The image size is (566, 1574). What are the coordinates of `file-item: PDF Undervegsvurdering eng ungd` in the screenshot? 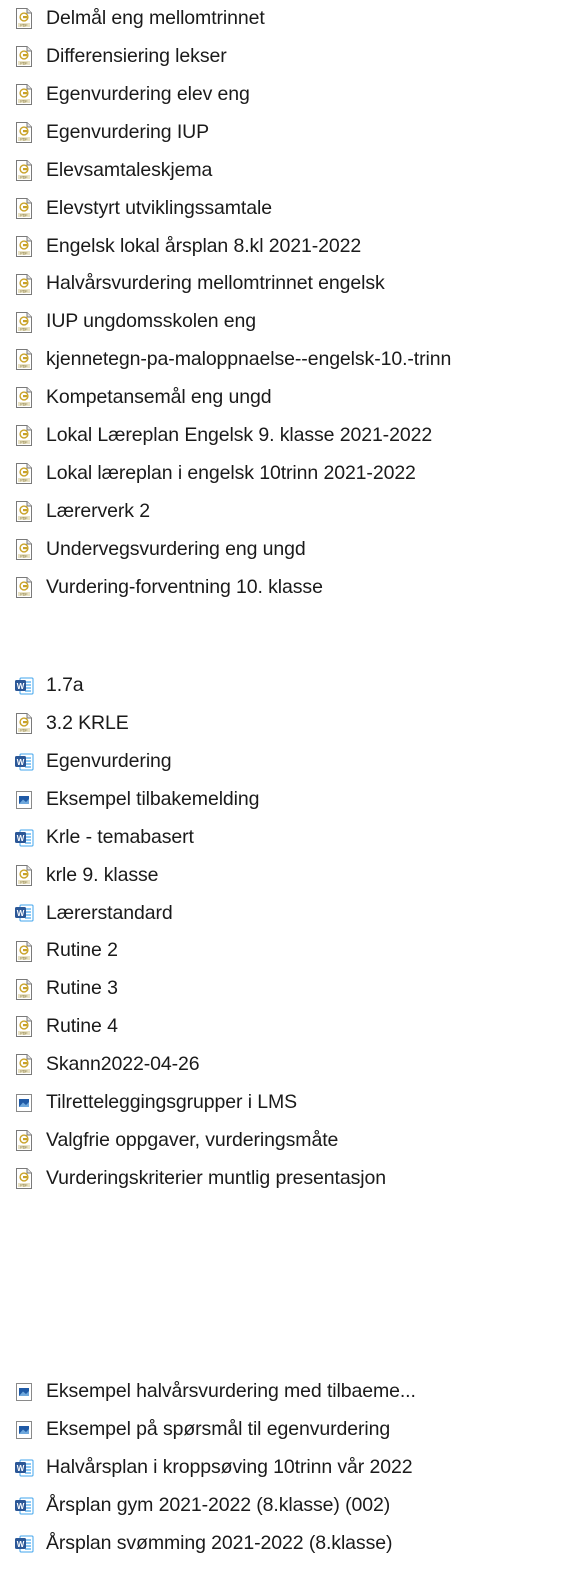 It's located at (232, 549).